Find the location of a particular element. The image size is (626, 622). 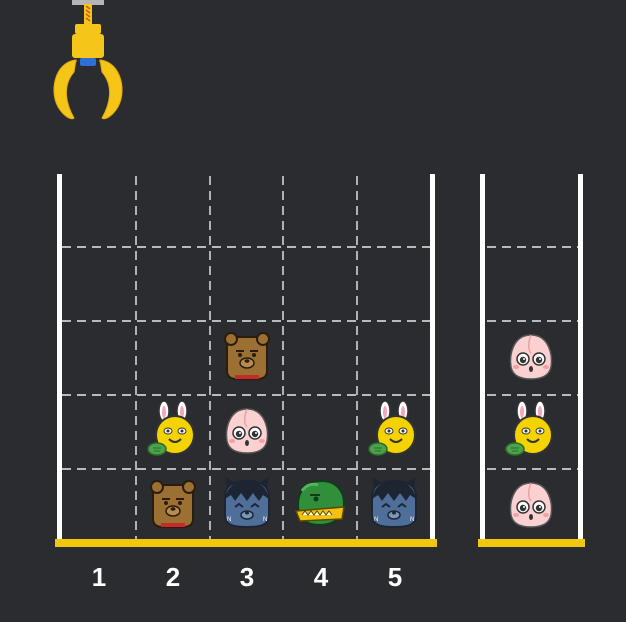

board-piece-neo-col3-row1 is located at coordinates (247, 502).